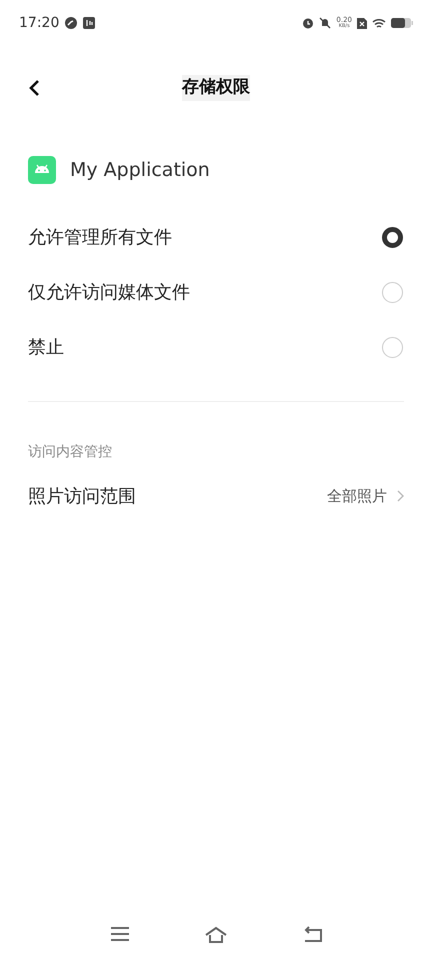  What do you see at coordinates (100, 238) in the screenshot?
I see `option-label: 允许管理所有文件` at bounding box center [100, 238].